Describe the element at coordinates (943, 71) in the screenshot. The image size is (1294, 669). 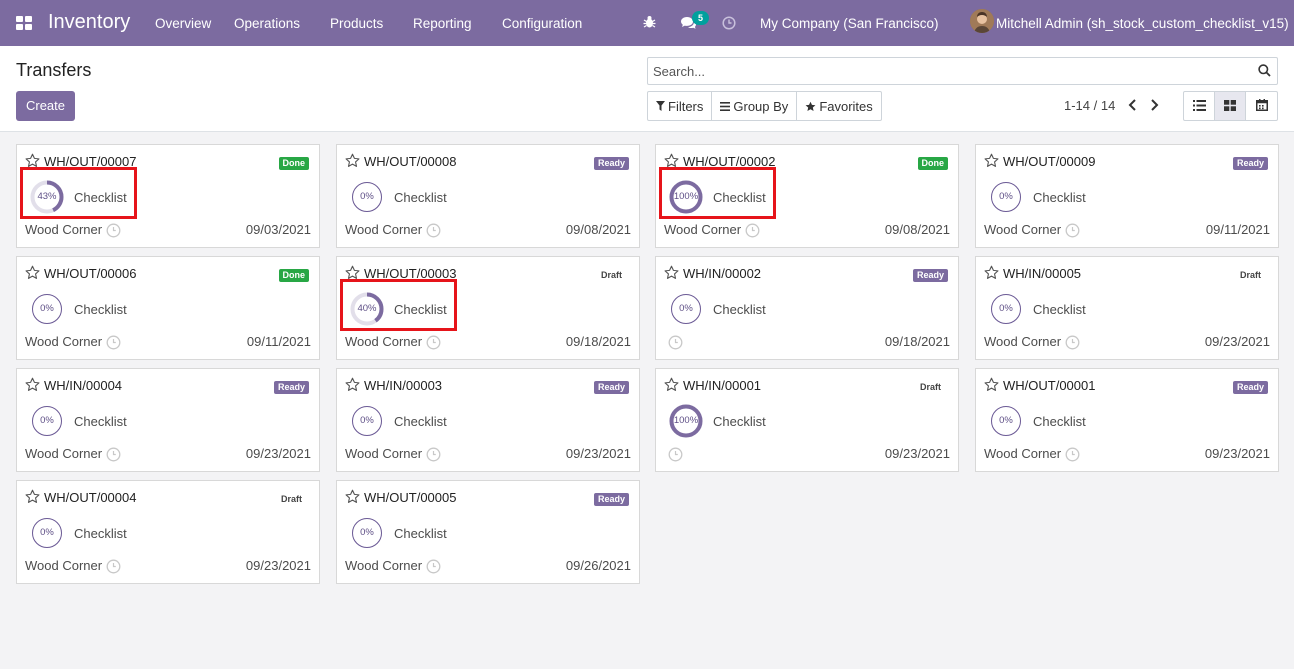
I see `search-input` at that location.